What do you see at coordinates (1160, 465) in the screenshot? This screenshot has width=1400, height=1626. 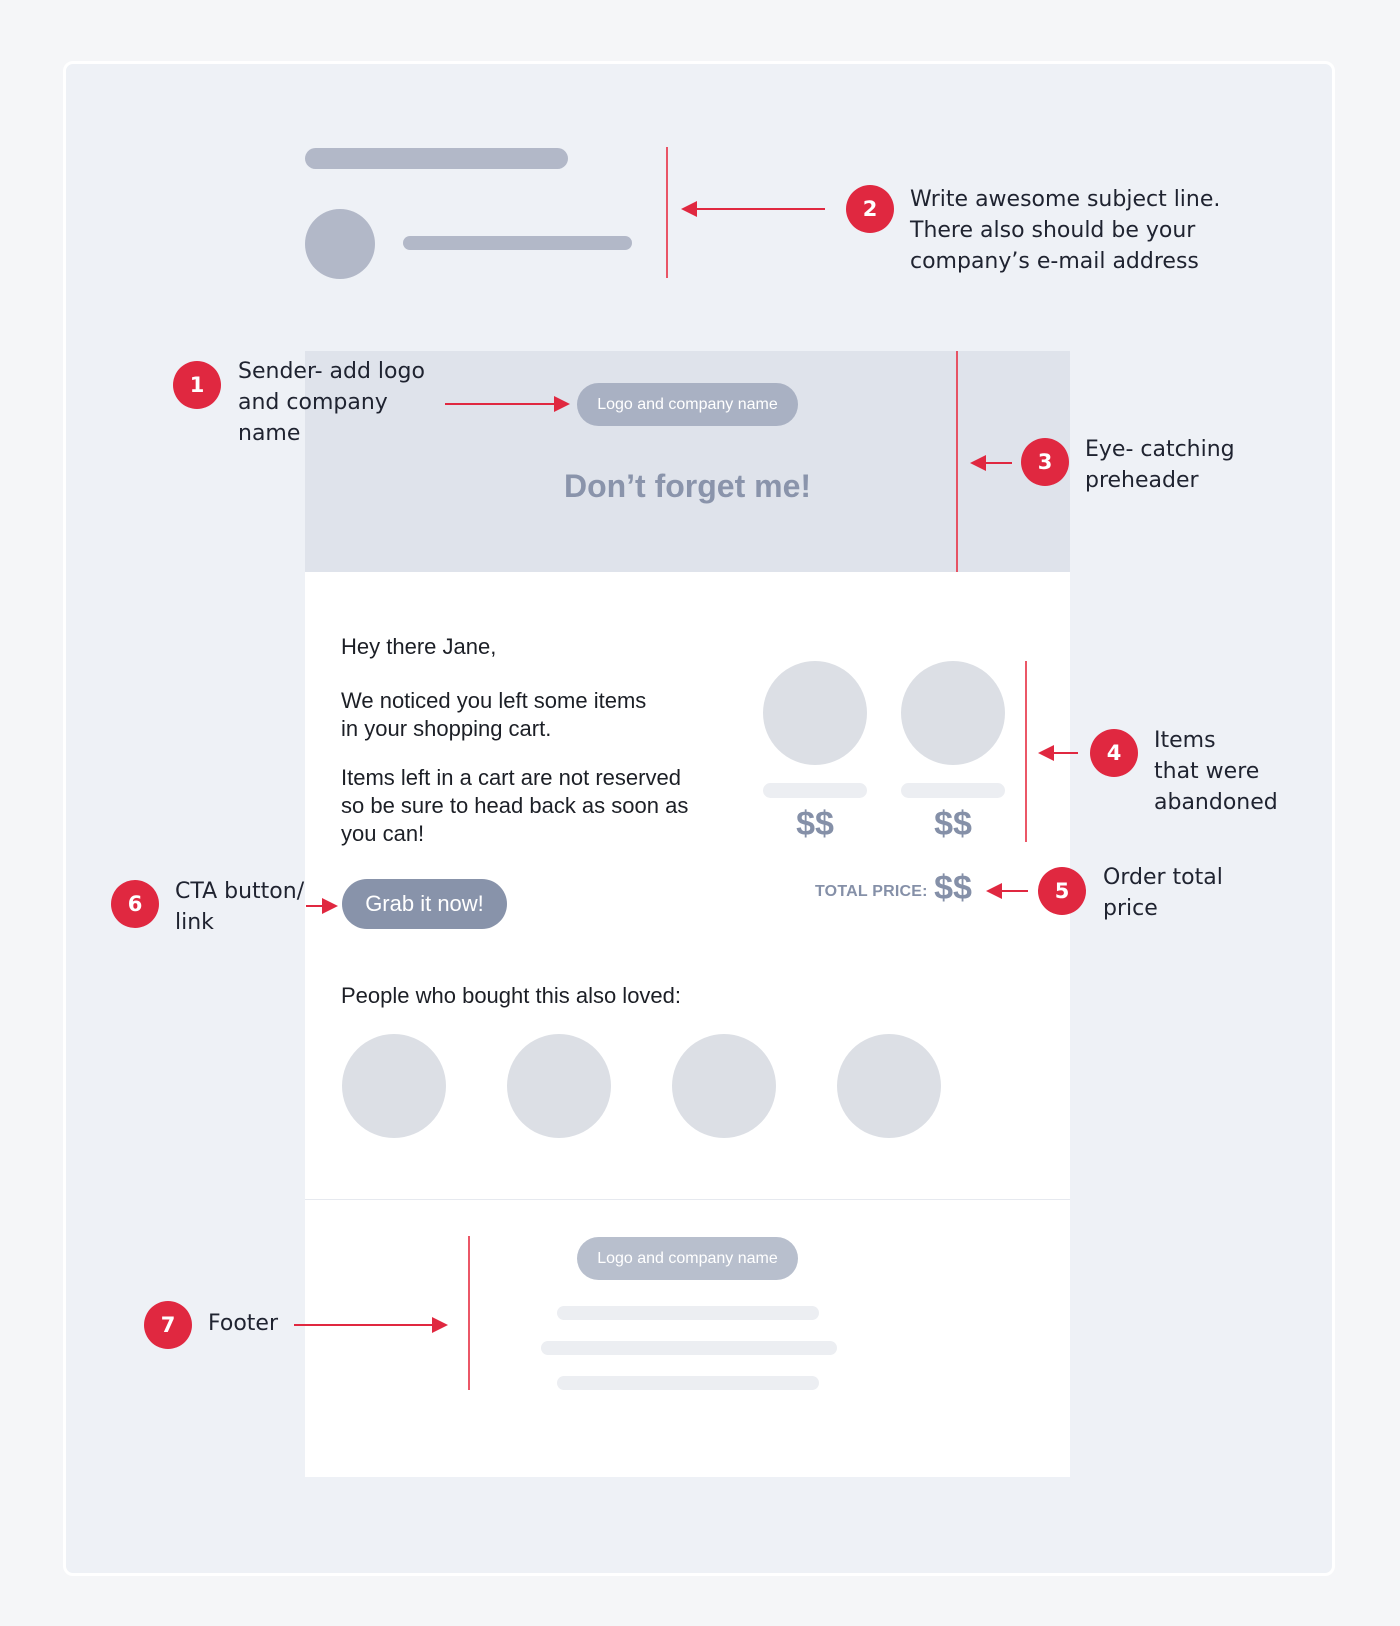 I see `annotation-text-3: Eye- catching preheader` at bounding box center [1160, 465].